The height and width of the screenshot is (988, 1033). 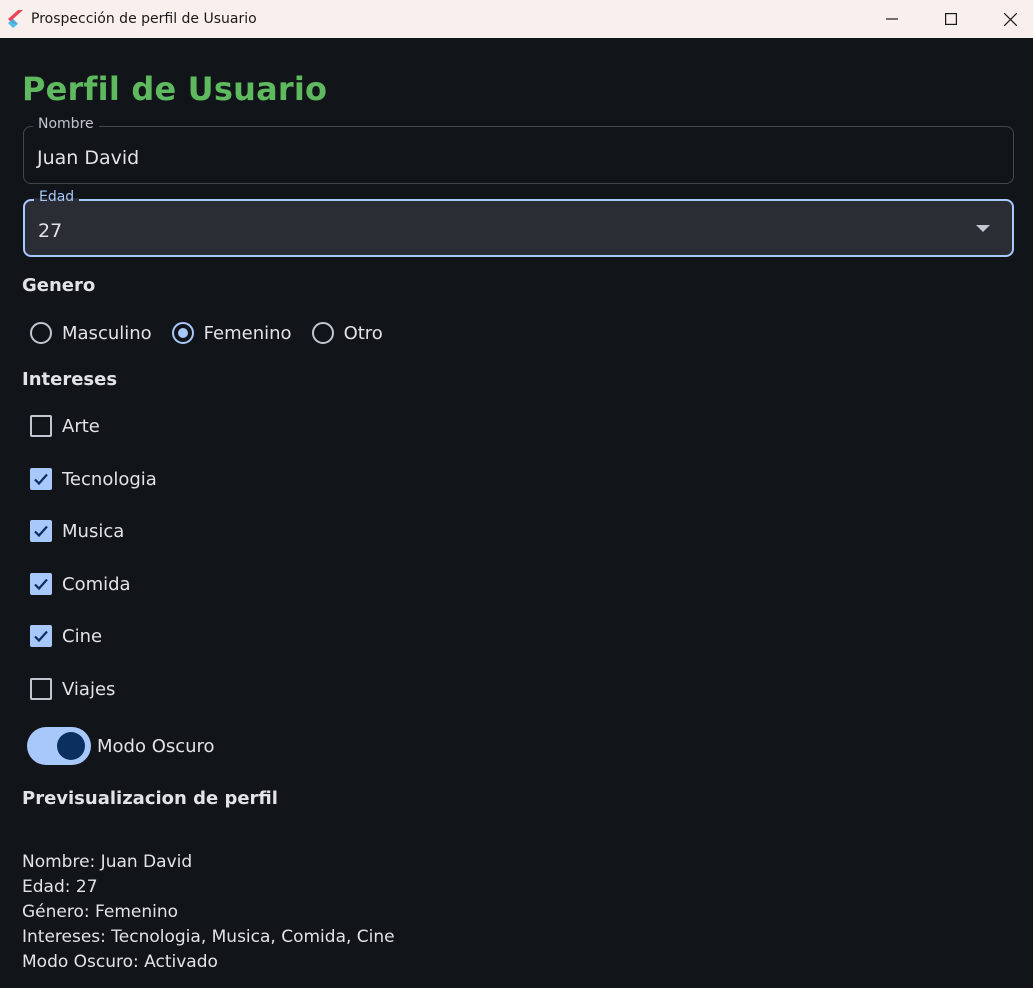 I want to click on genero-heading: Genero, so click(x=59, y=285).